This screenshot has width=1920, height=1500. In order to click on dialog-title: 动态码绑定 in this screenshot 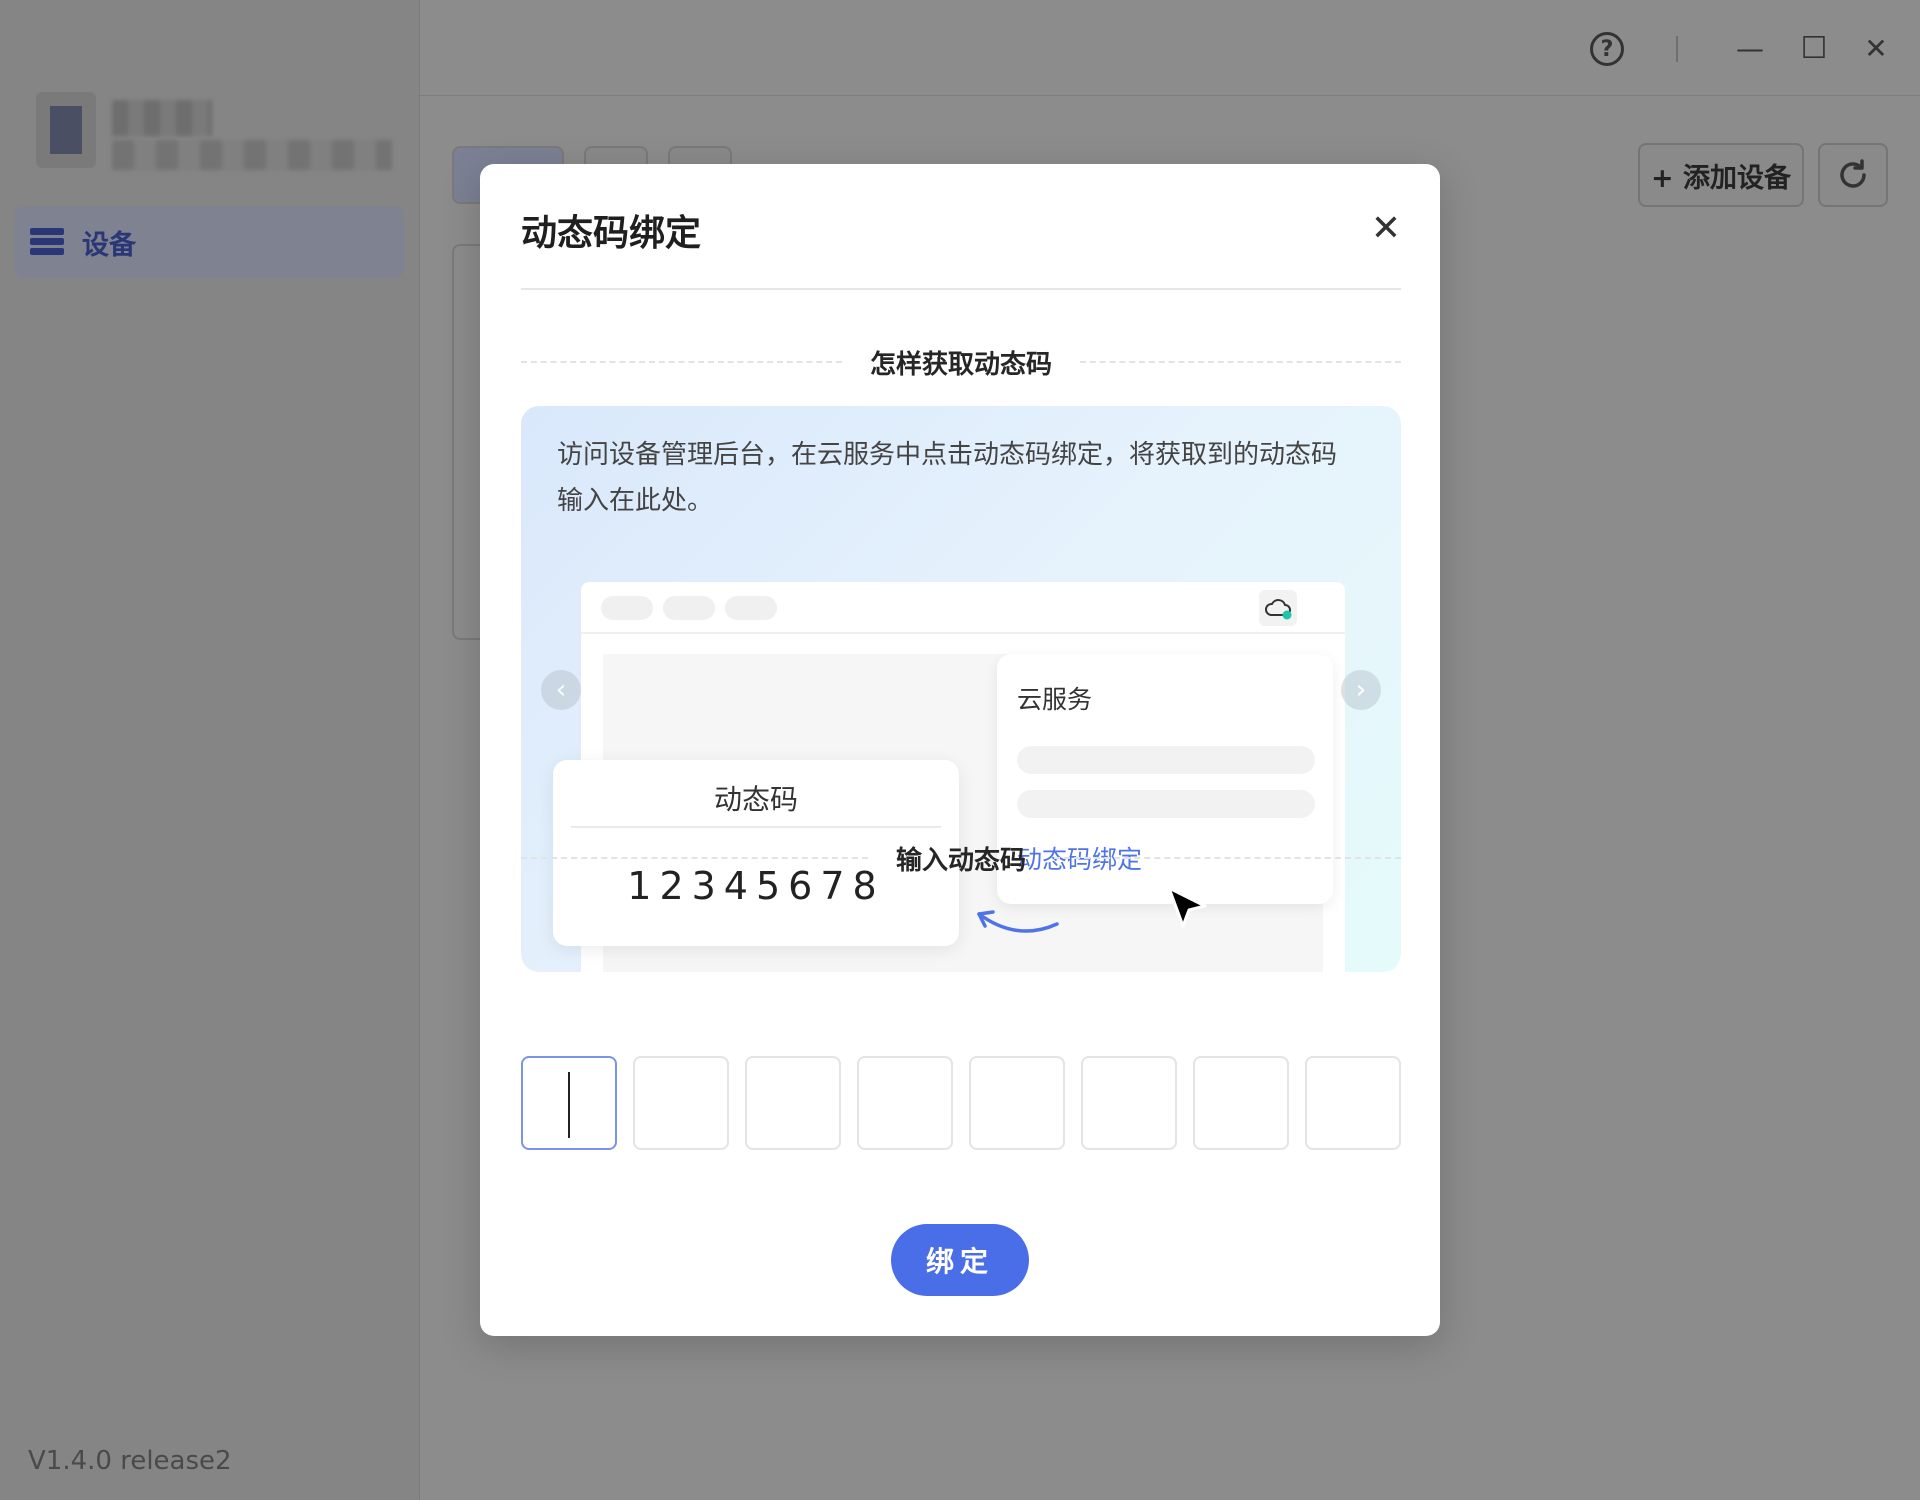, I will do `click(611, 233)`.